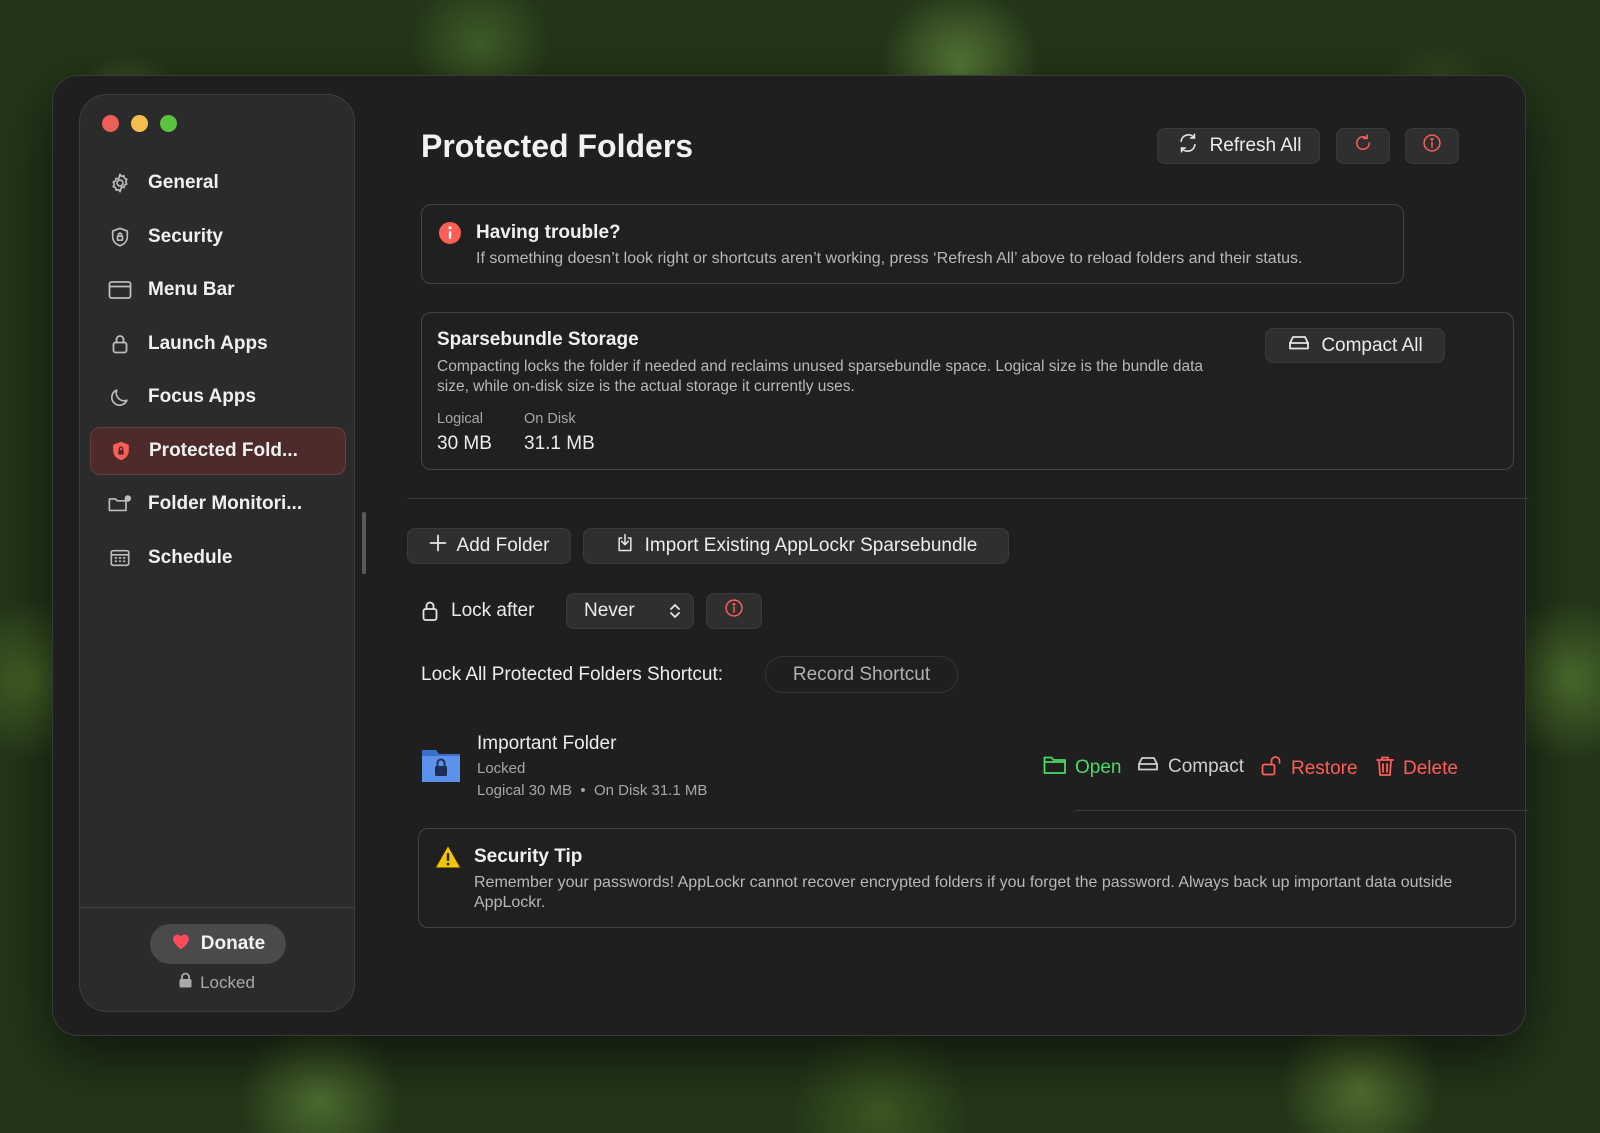 This screenshot has height=1133, width=1600. Describe the element at coordinates (460, 419) in the screenshot. I see `logical-label: Logical` at that location.